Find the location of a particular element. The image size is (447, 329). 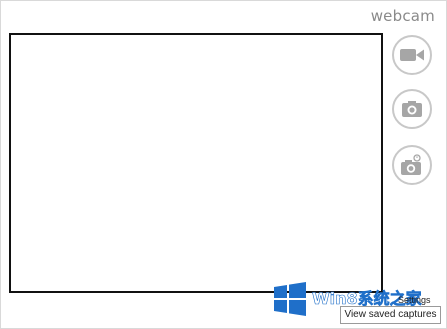

windows-logo-icon is located at coordinates (290, 299).